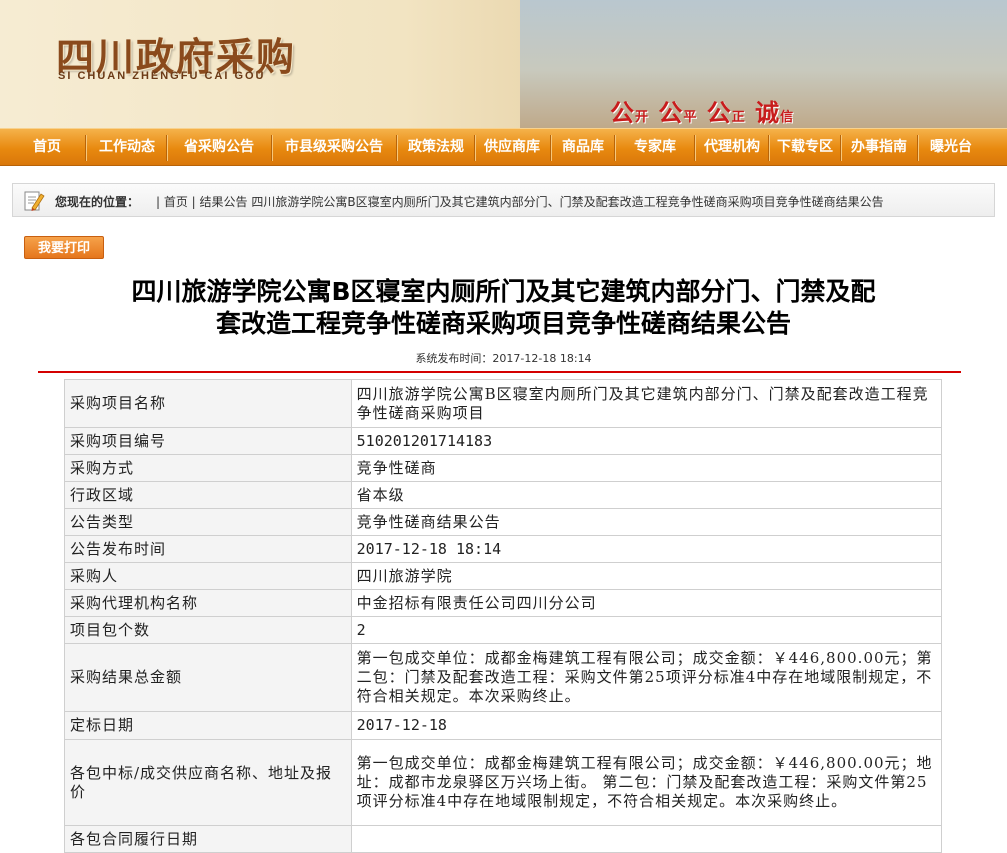  I want to click on table-value: 2, so click(646, 630).